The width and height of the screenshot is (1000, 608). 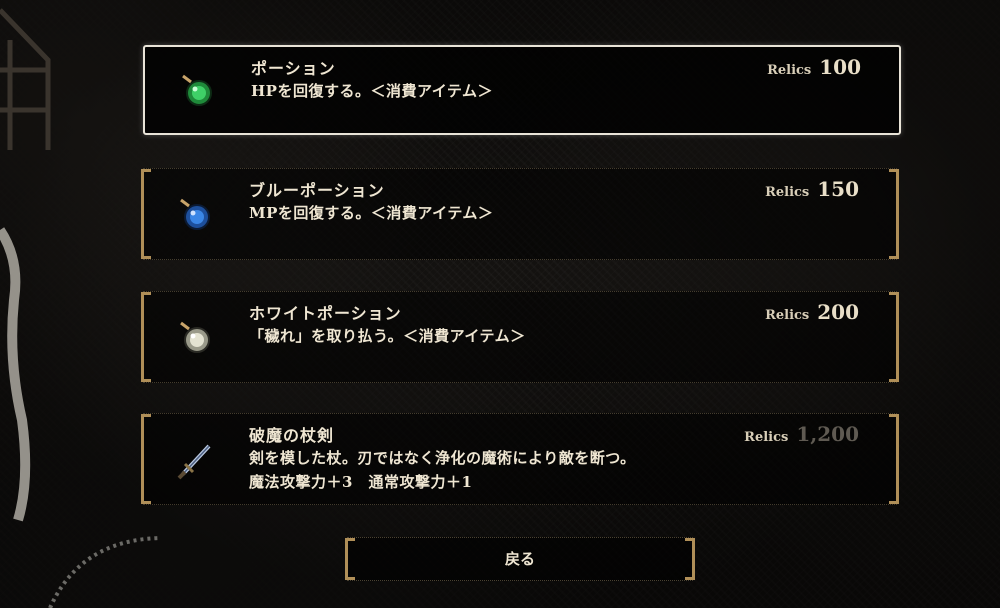 I want to click on item-price: Relics 1,200, so click(x=801, y=434).